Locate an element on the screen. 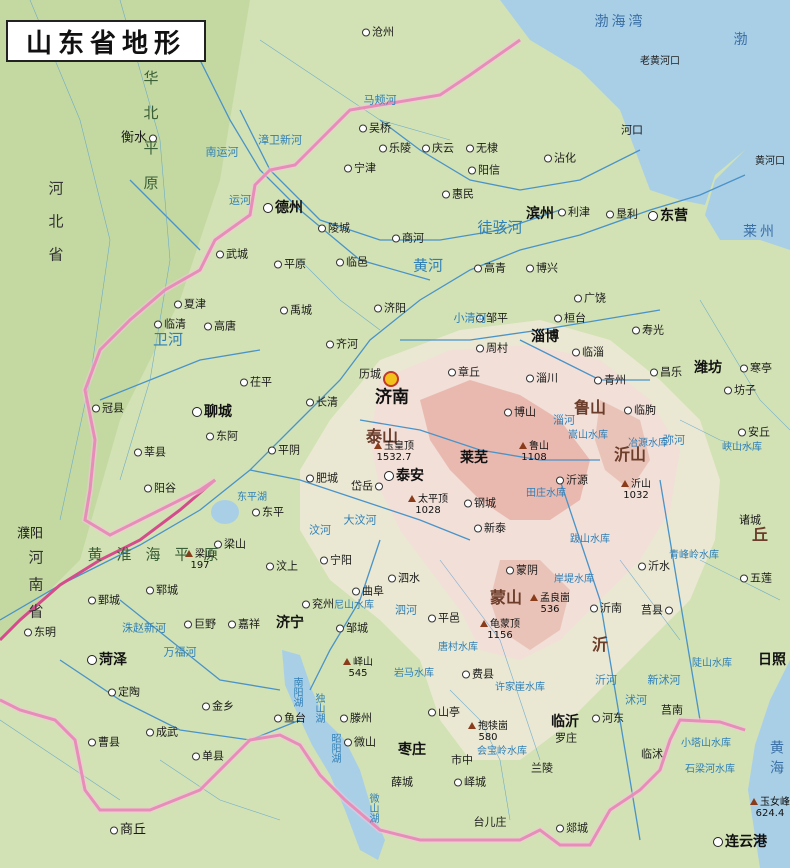 The height and width of the screenshot is (868, 790). county-yangxin: 阳信 is located at coordinates (484, 170).